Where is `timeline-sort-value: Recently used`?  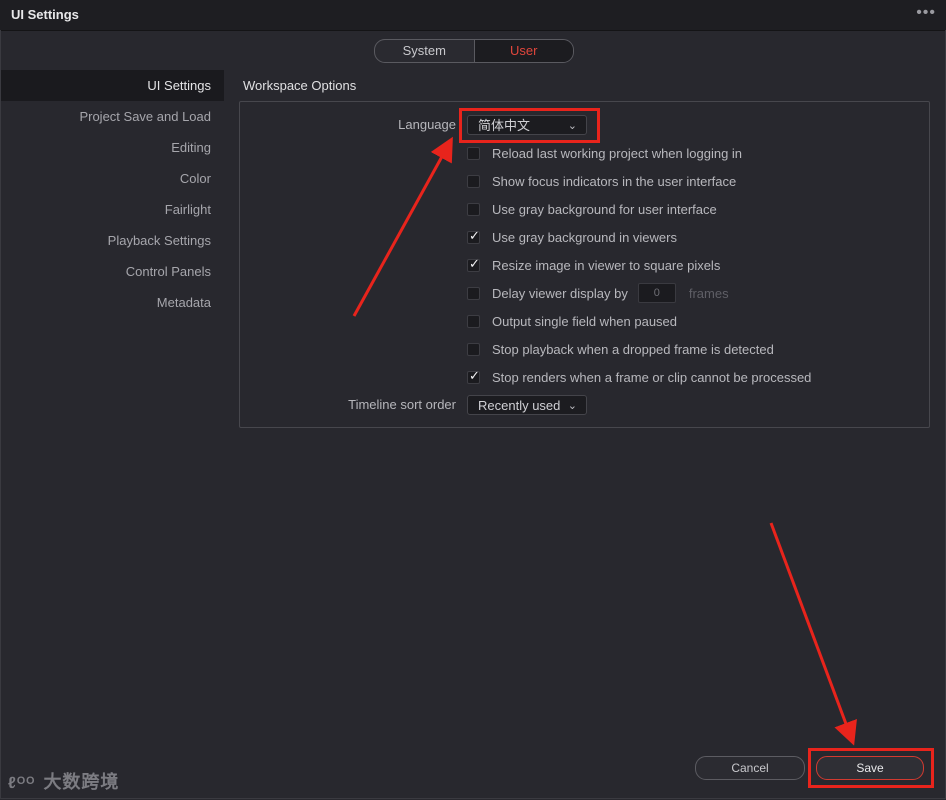
timeline-sort-value: Recently used is located at coordinates (519, 405).